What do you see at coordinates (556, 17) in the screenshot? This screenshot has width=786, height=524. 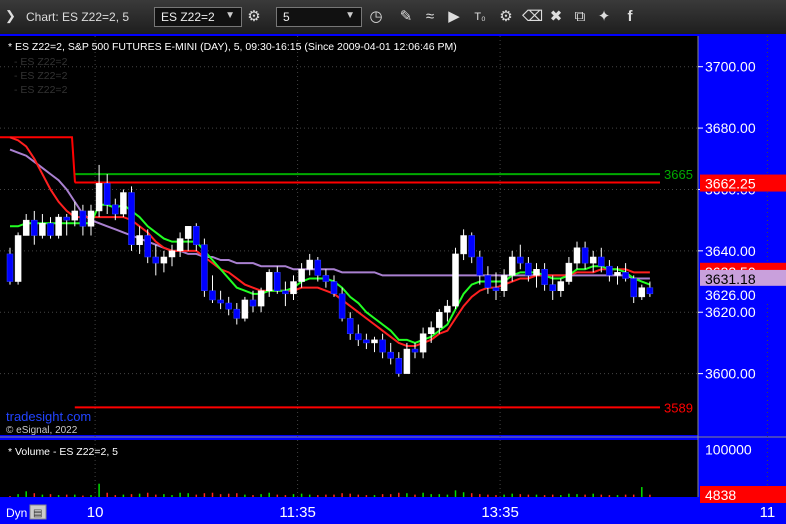 I see `tools-icon: ✖` at bounding box center [556, 17].